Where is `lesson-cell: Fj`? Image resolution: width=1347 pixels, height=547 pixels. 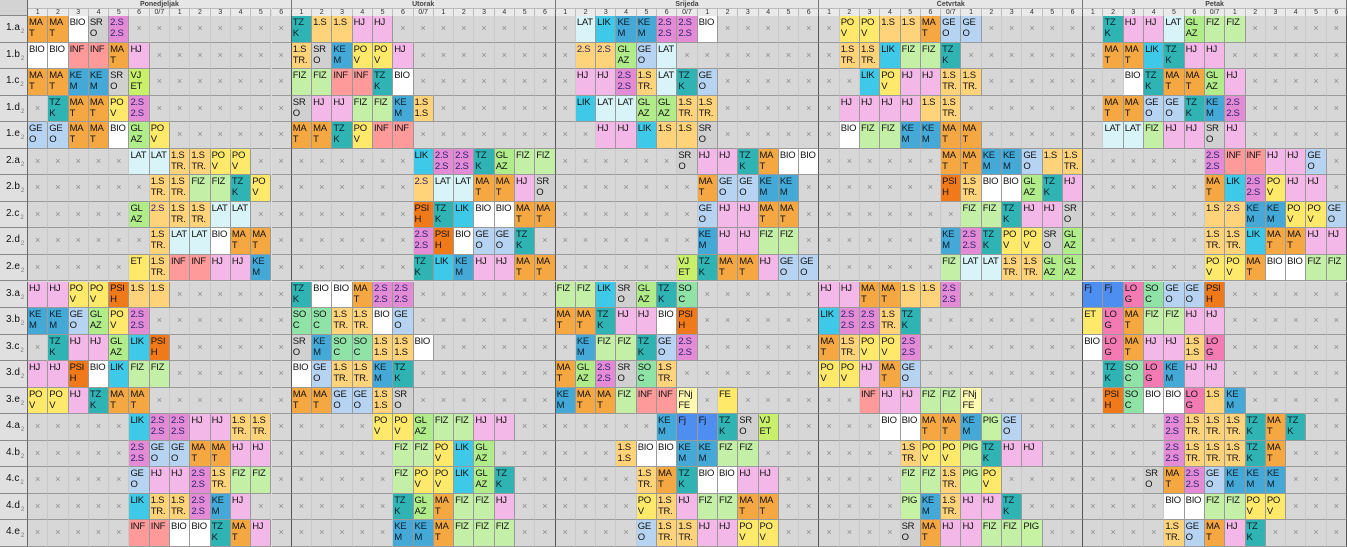
lesson-cell: Fj is located at coordinates (687, 427).